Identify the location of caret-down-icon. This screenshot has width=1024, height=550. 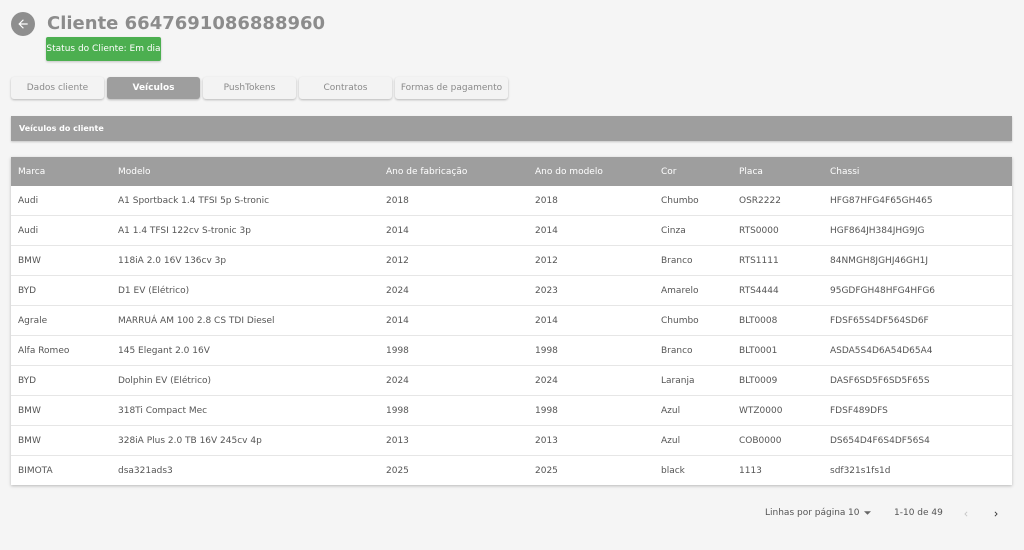
(868, 513).